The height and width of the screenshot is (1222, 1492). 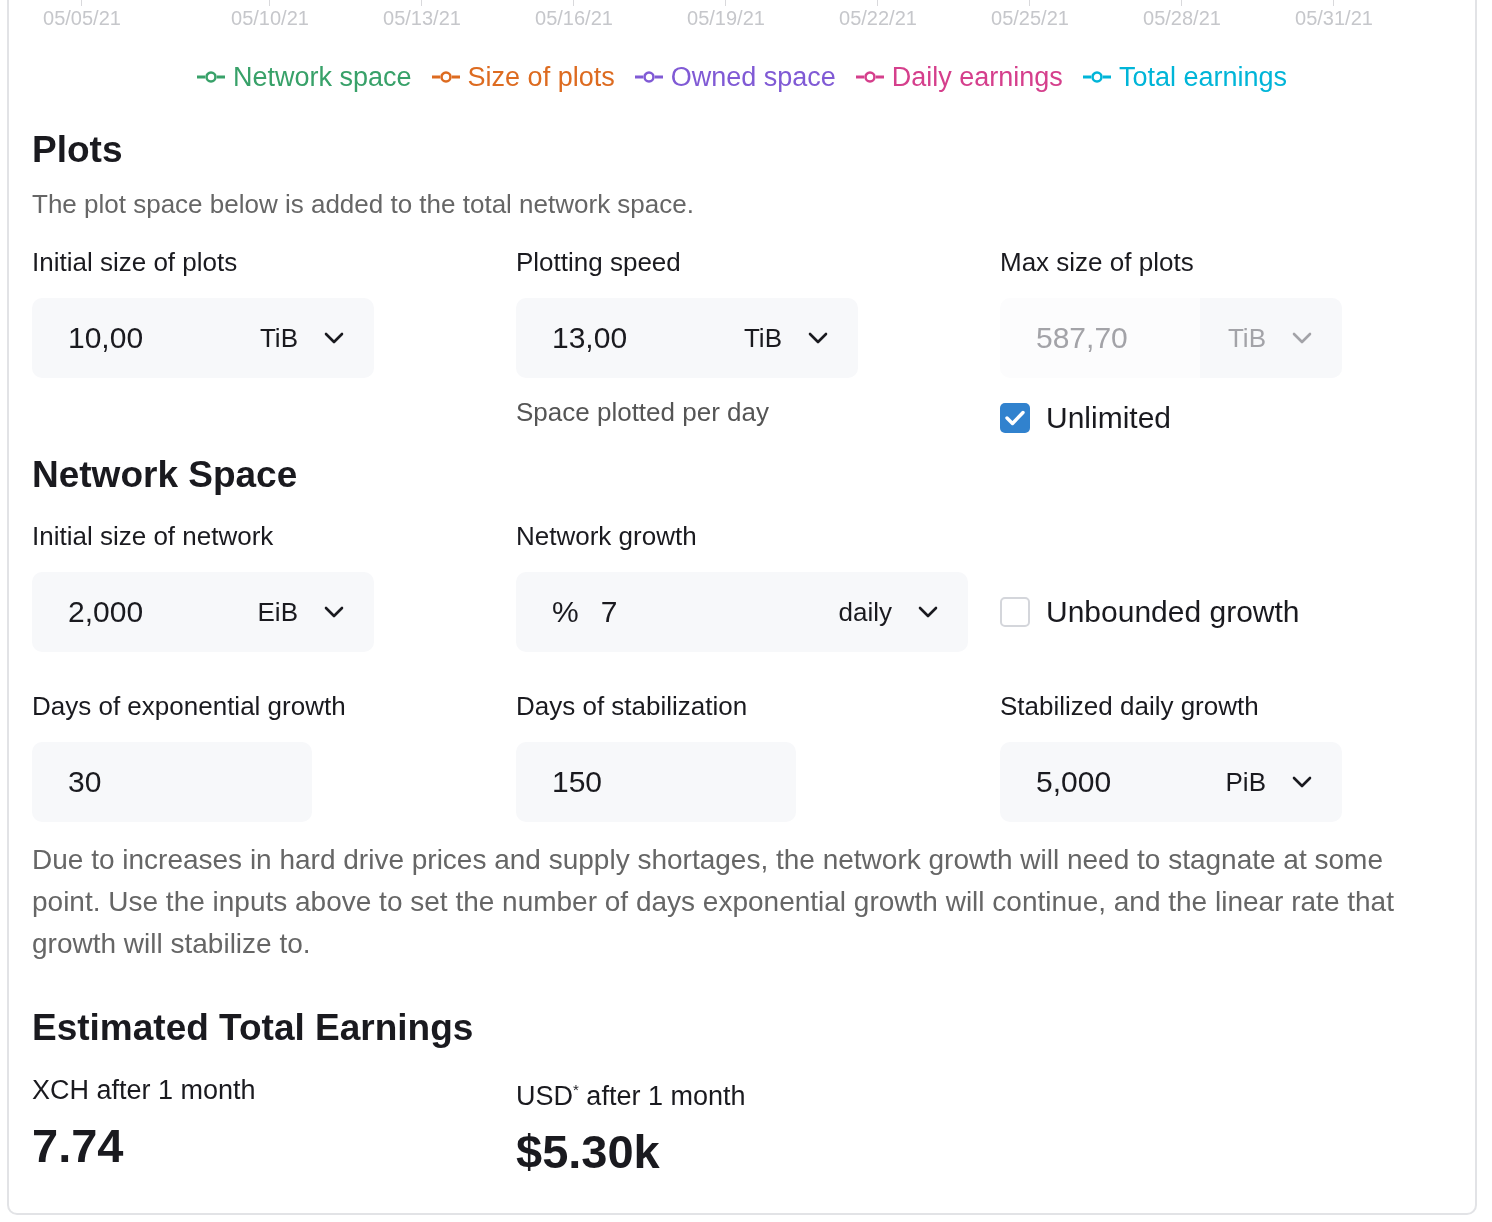 What do you see at coordinates (189, 706) in the screenshot?
I see `field-label: Days of exponential growth` at bounding box center [189, 706].